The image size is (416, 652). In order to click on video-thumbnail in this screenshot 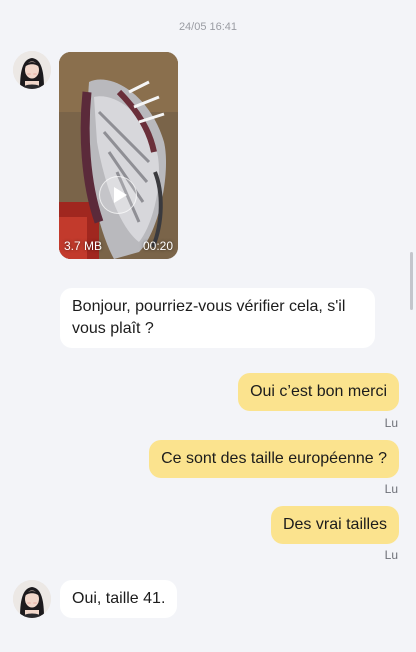, I will do `click(118, 155)`.